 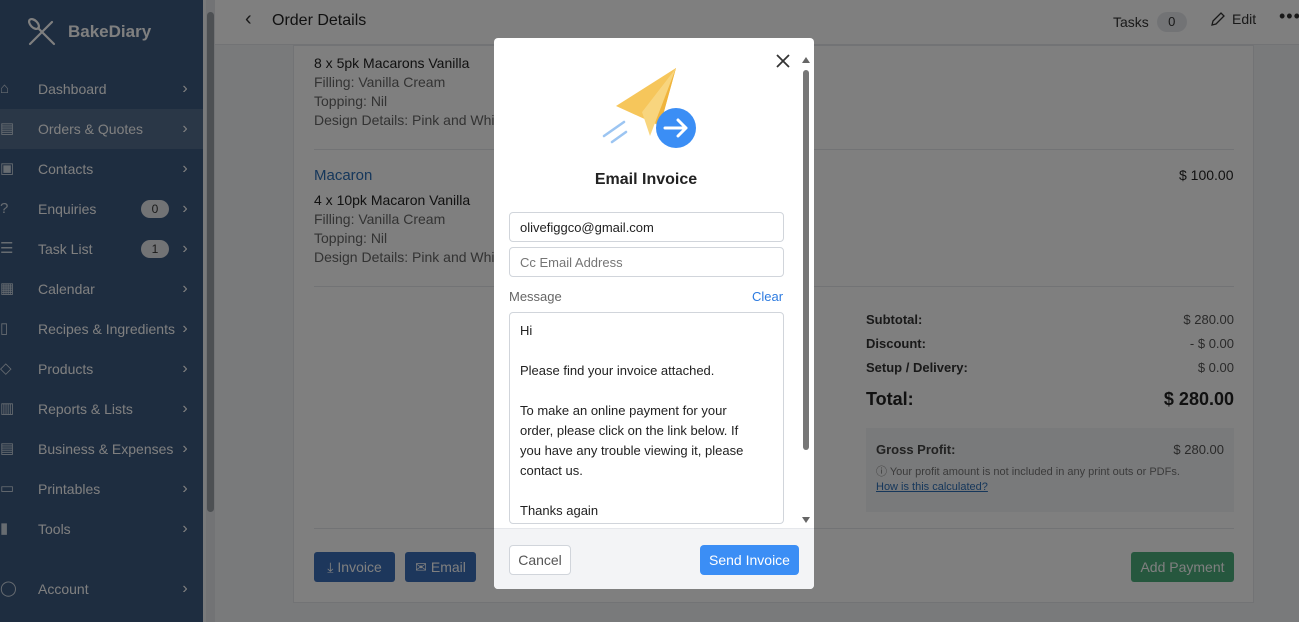 I want to click on message-label: Message, so click(x=535, y=296).